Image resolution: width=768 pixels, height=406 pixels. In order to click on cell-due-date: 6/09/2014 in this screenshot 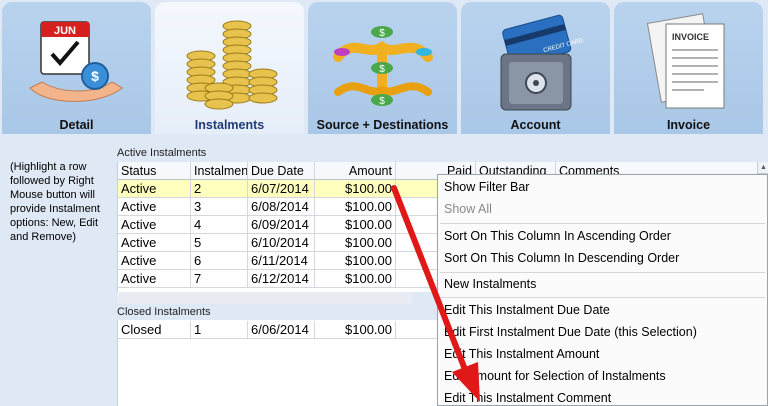, I will do `click(281, 225)`.